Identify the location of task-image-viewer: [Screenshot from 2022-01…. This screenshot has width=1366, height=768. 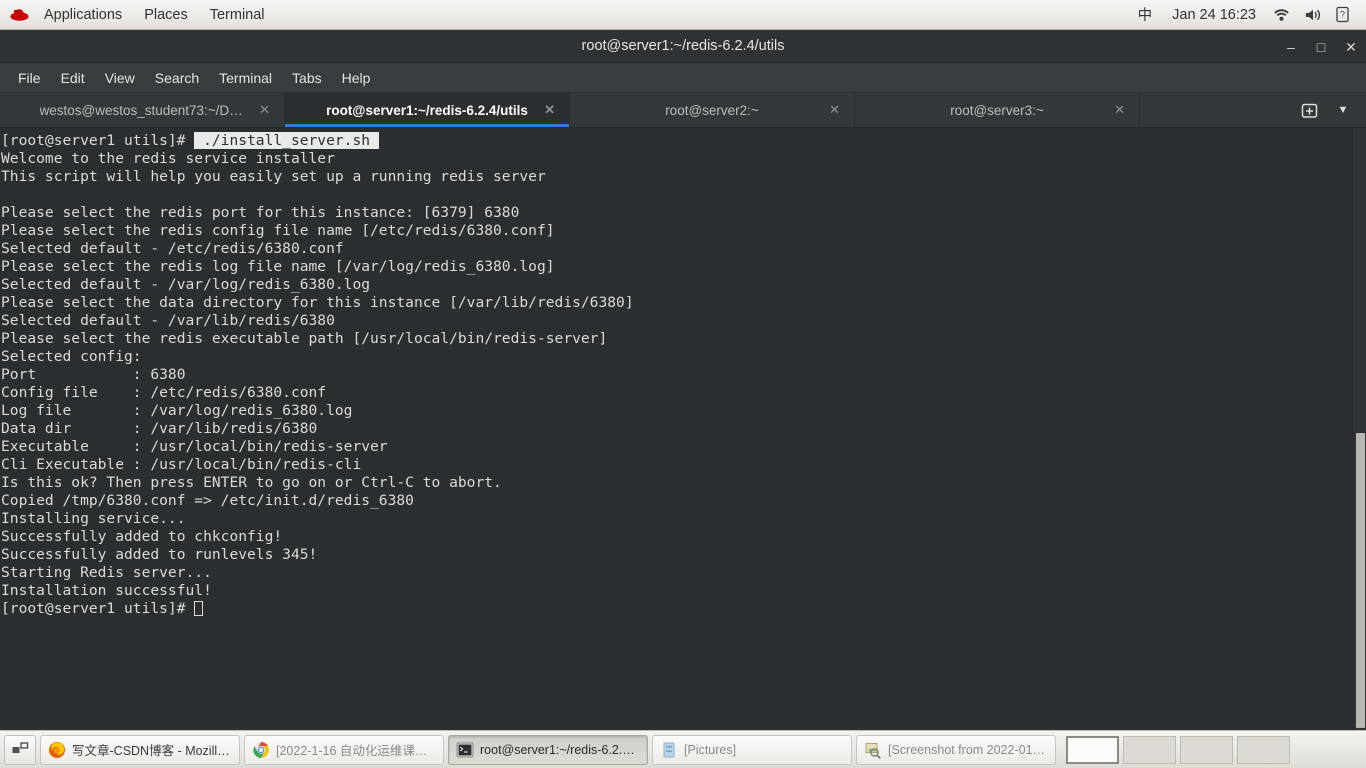
(956, 749).